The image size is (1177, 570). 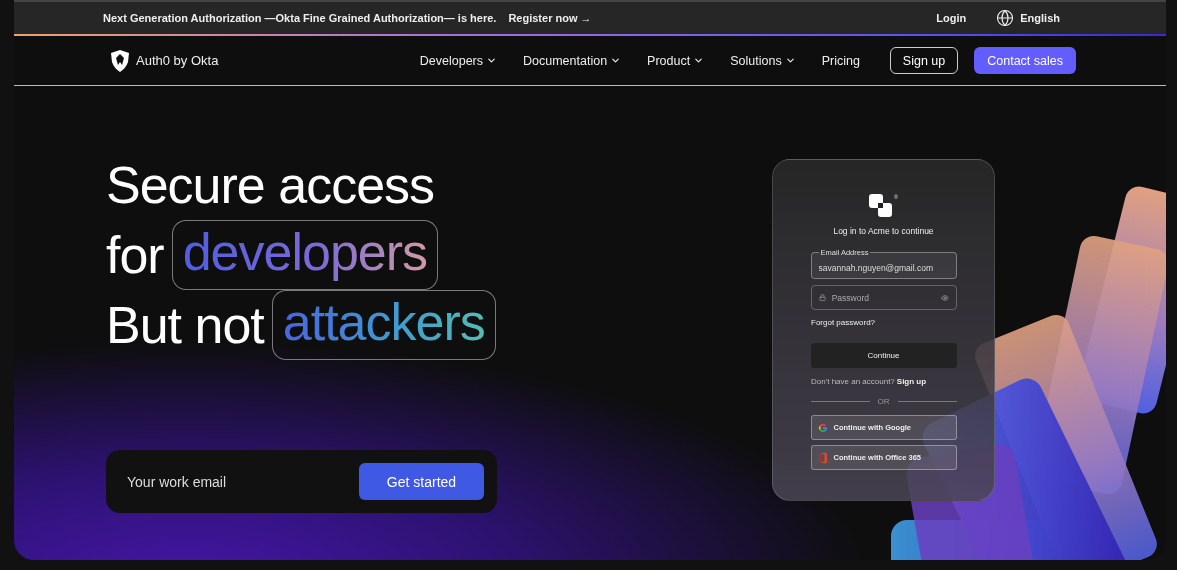 What do you see at coordinates (458, 60) in the screenshot?
I see `nav-item: Developers` at bounding box center [458, 60].